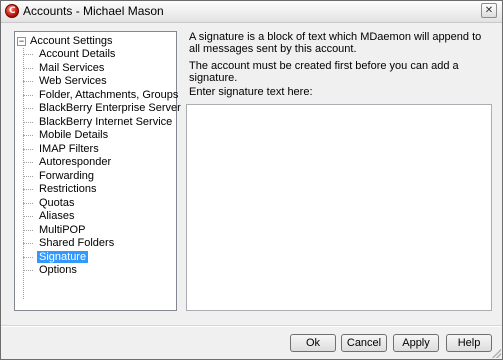  What do you see at coordinates (23, 173) in the screenshot?
I see `tree-connector-line` at bounding box center [23, 173].